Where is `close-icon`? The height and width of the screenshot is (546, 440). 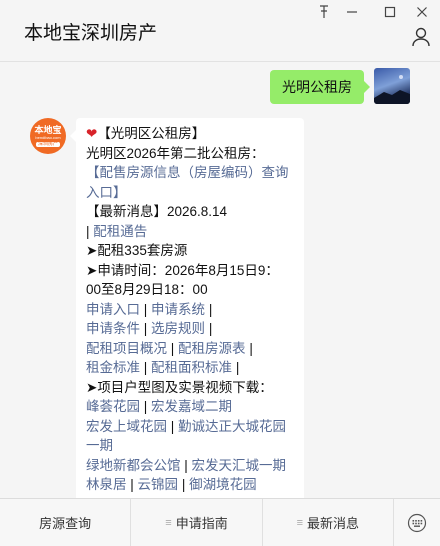
close-icon is located at coordinates (422, 12).